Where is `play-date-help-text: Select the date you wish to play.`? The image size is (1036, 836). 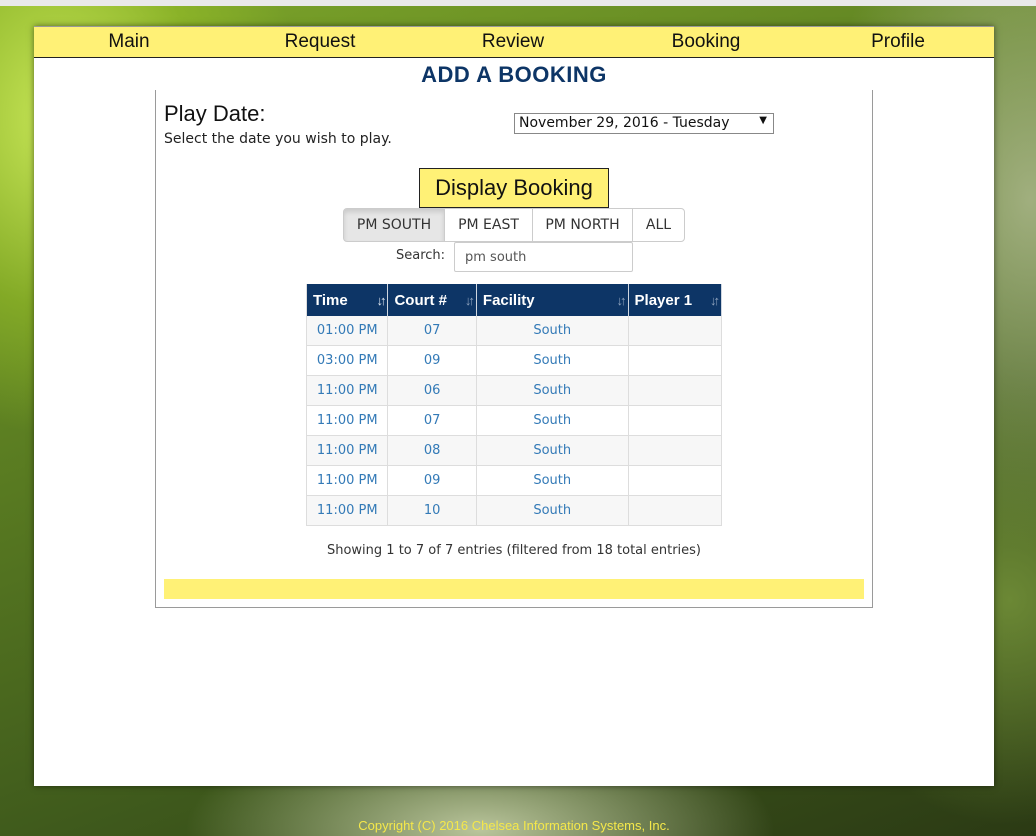
play-date-help-text: Select the date you wish to play. is located at coordinates (278, 139).